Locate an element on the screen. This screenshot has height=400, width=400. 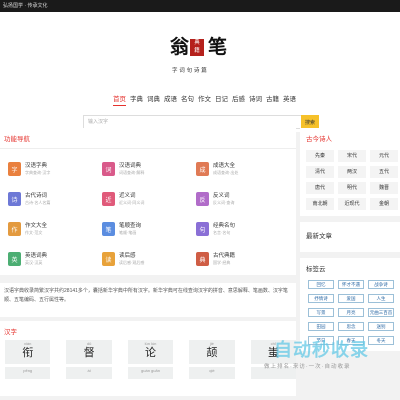
site-logo: 翁 典 籍 笔 字词句诗篇 is located at coordinates (201, 57).